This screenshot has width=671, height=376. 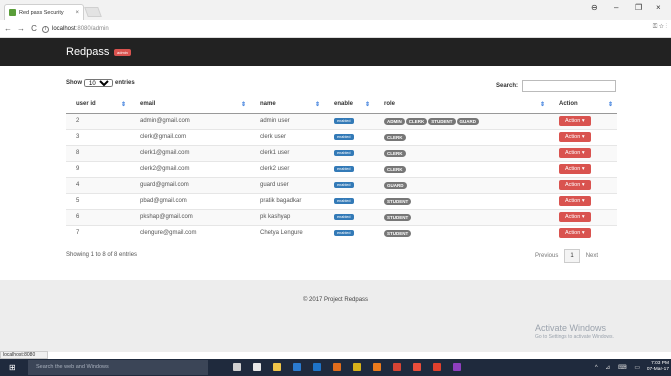 What do you see at coordinates (467, 121) in the screenshot?
I see `role-label: GUARD` at bounding box center [467, 121].